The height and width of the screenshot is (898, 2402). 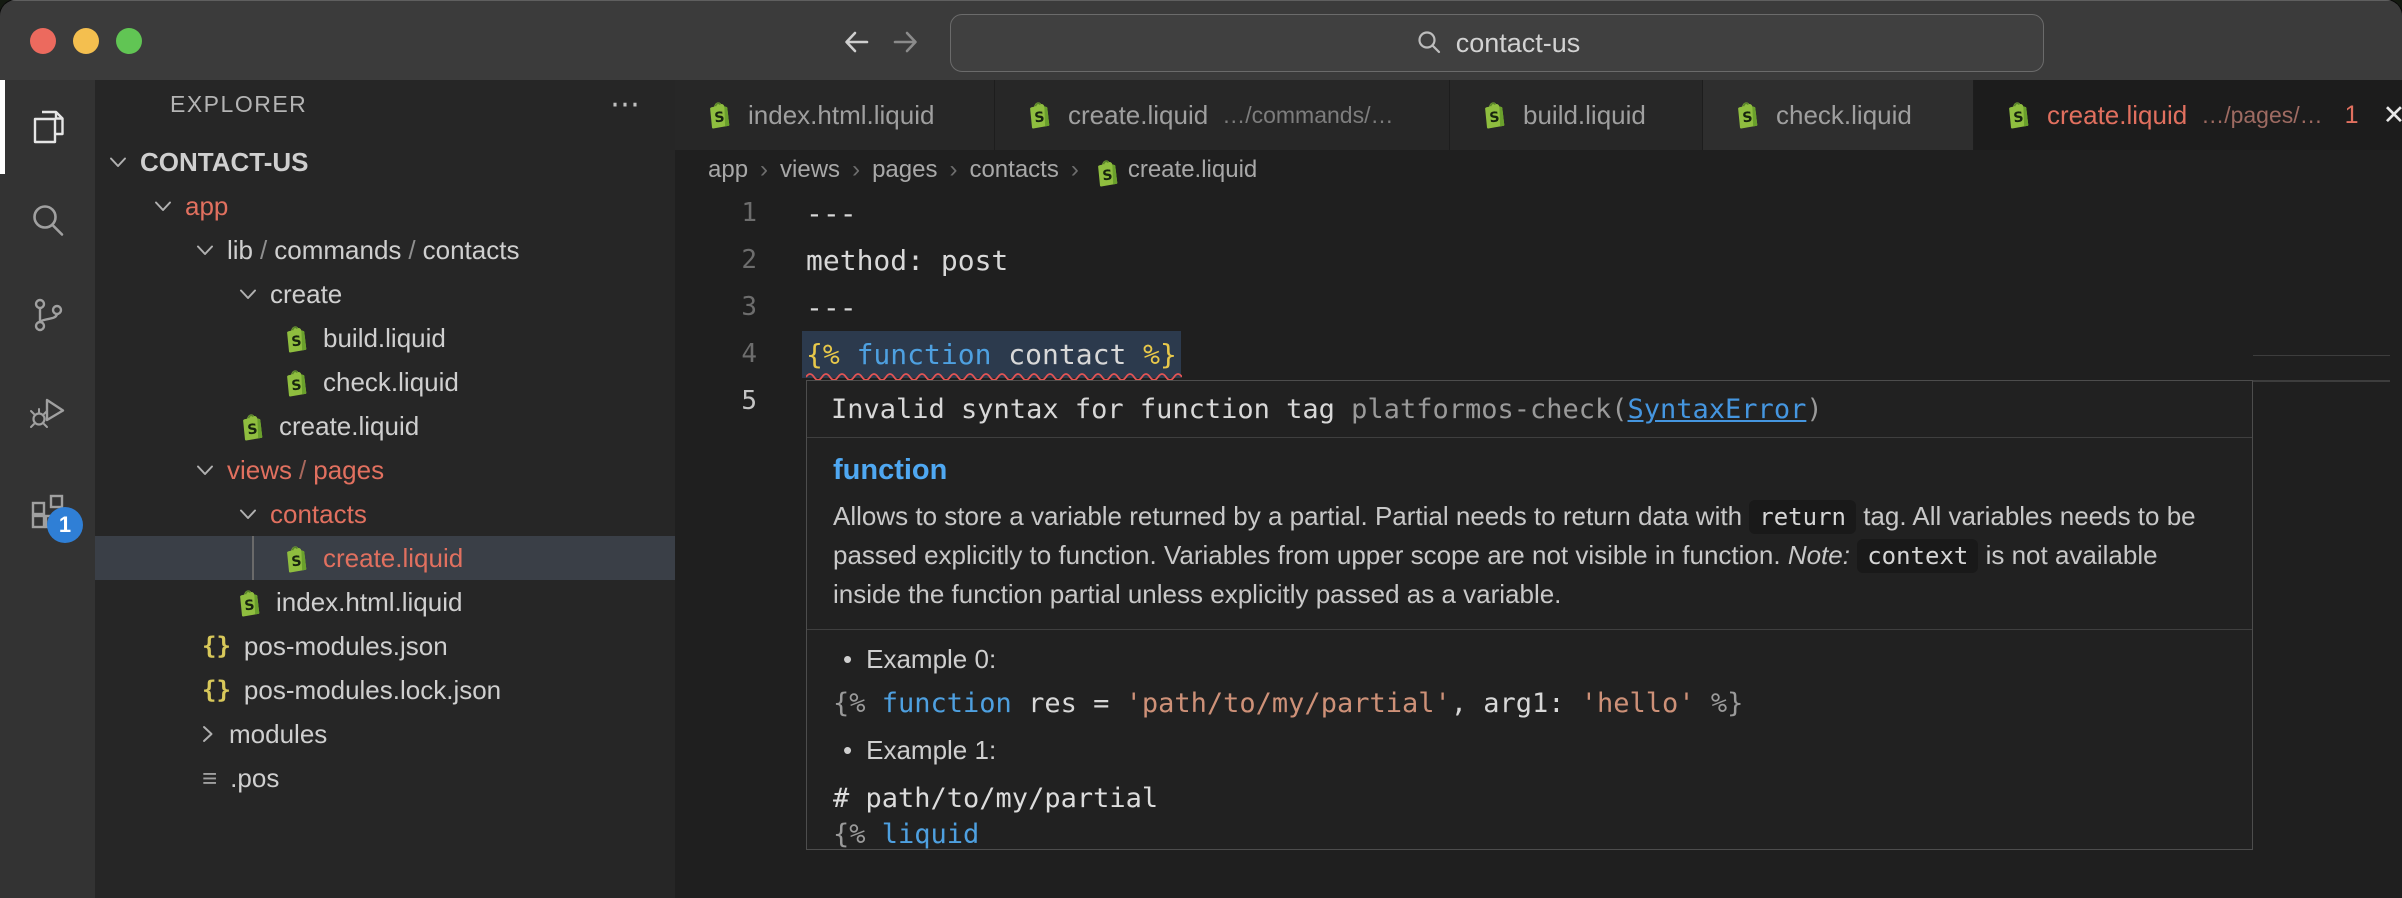 I want to click on tab-check-liquid: S check.liquid, so click(x=1838, y=115).